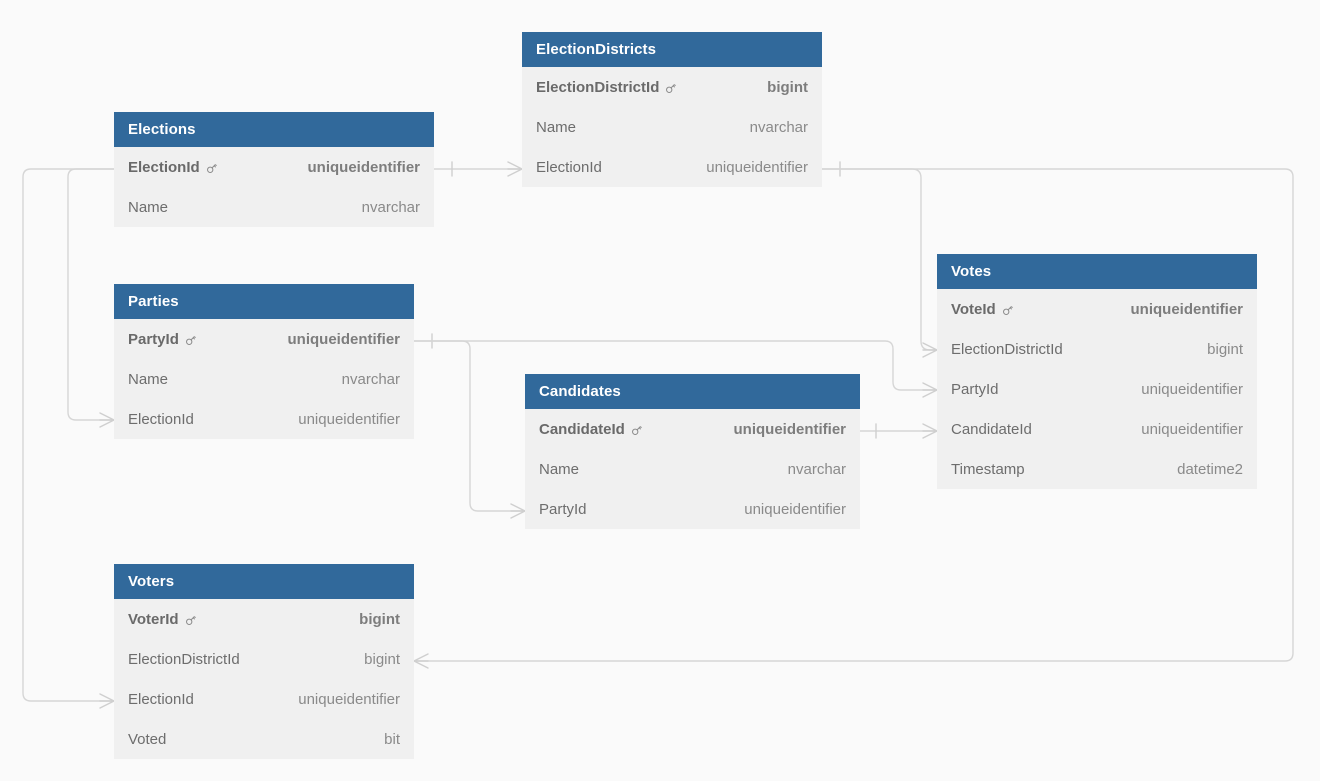  I want to click on connector-elections-voters, so click(68, 438).